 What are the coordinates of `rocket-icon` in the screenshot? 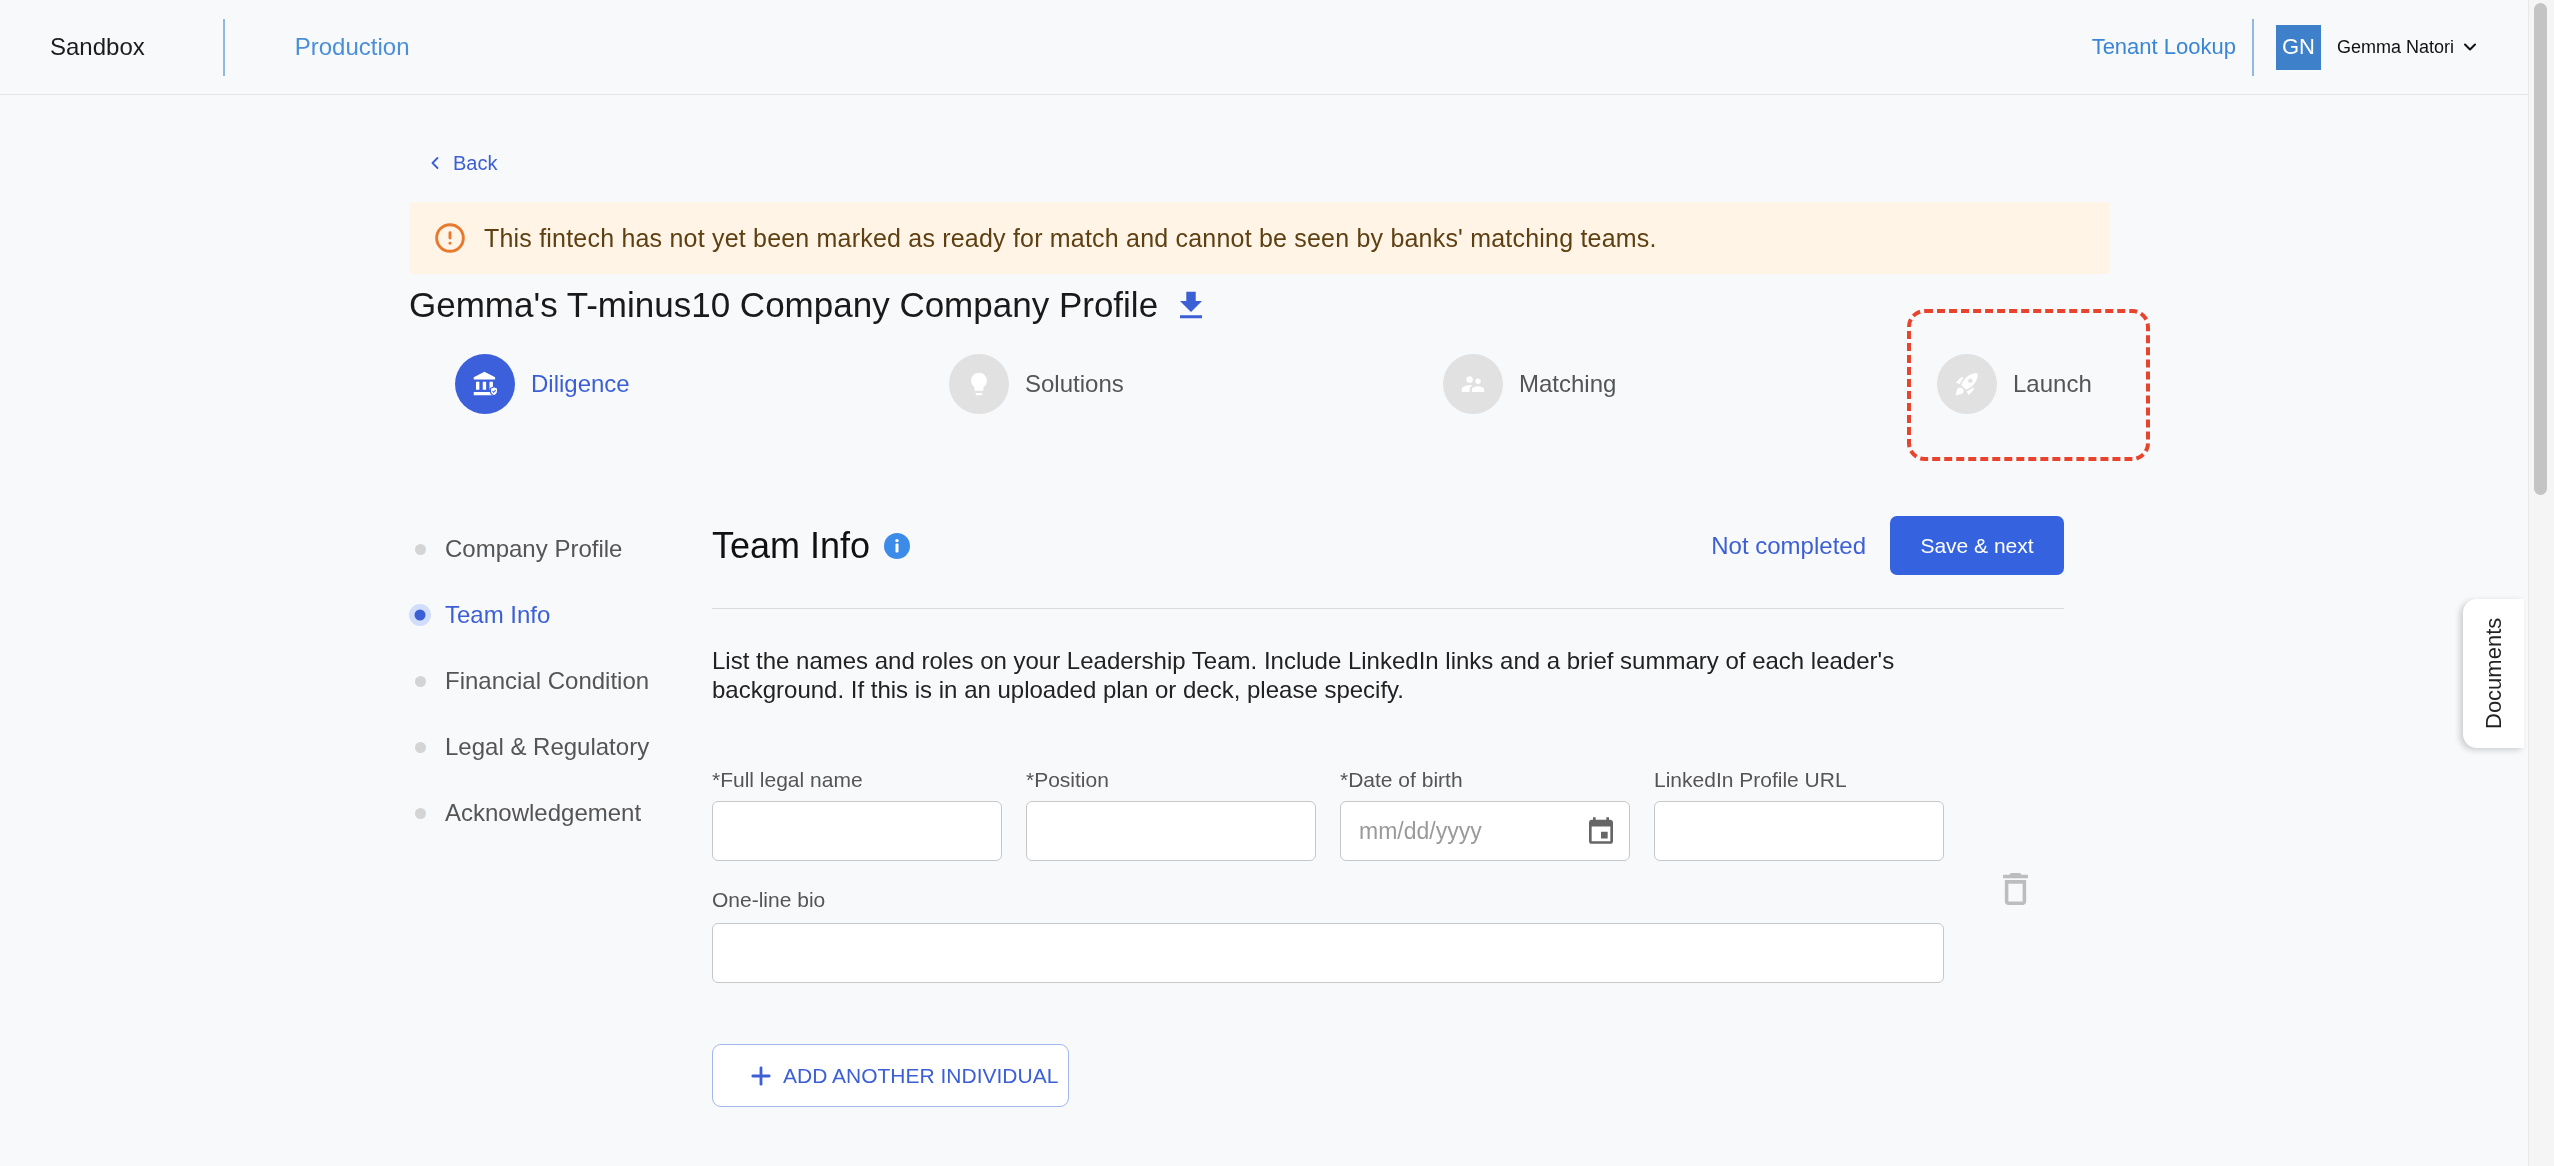 It's located at (1967, 384).